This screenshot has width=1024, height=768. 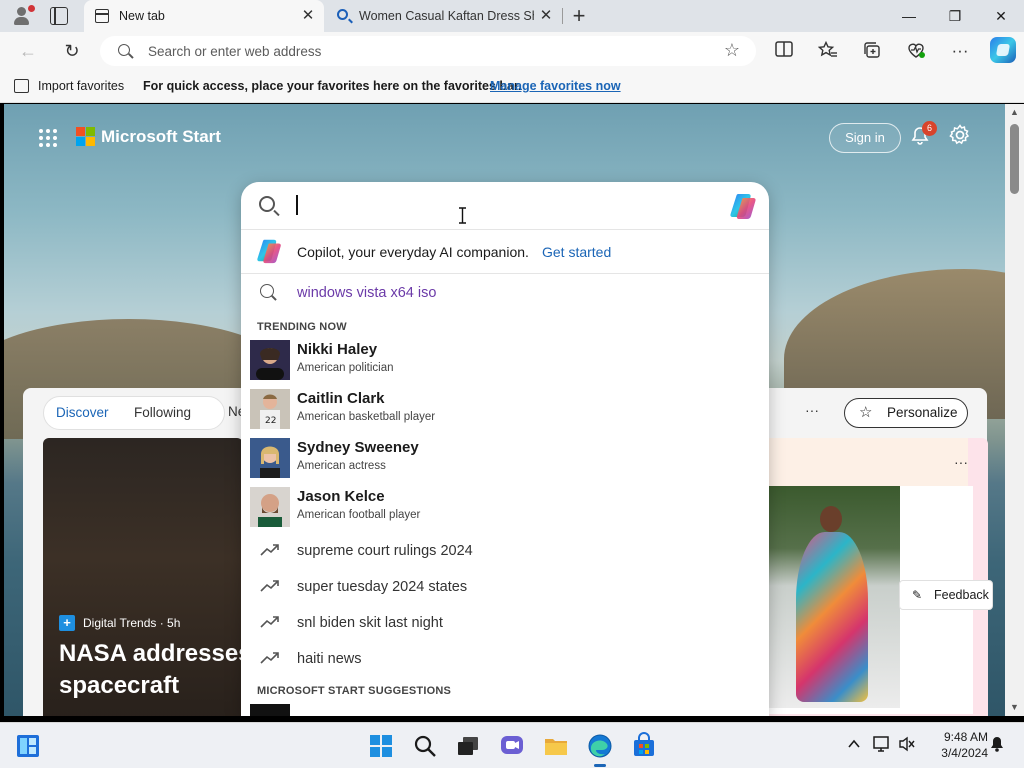 I want to click on tab-separator, so click(x=562, y=16).